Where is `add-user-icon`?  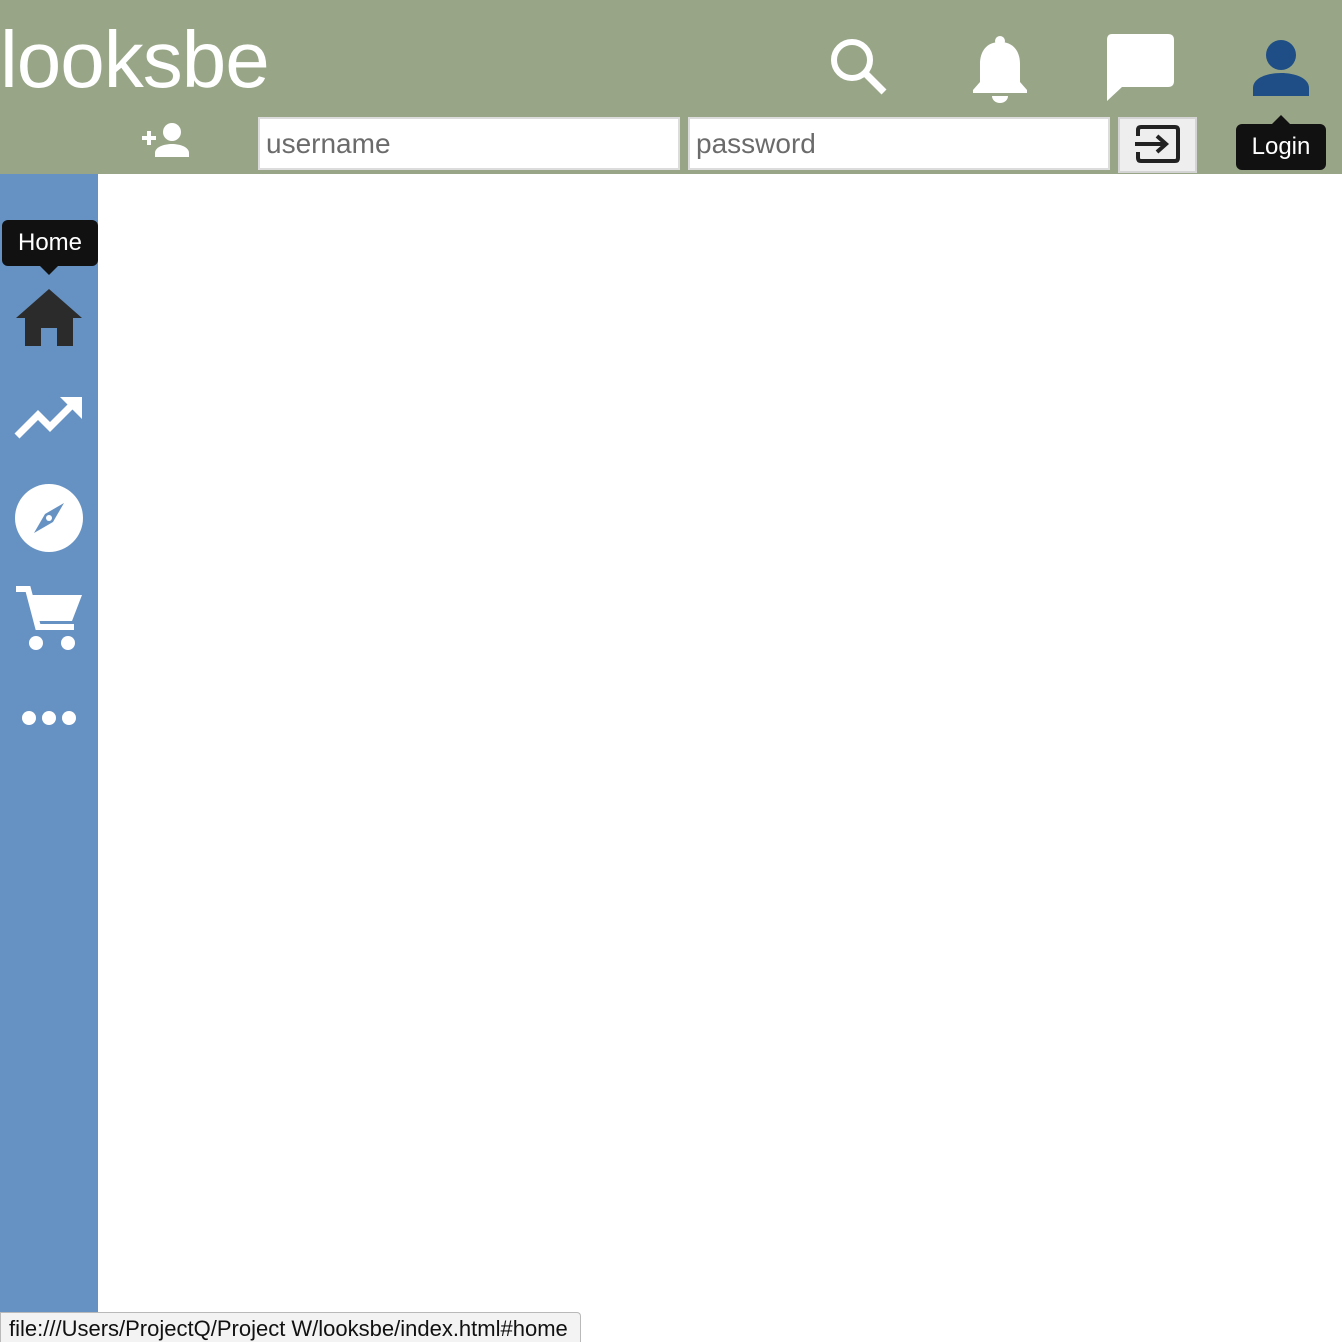 add-user-icon is located at coordinates (165, 140).